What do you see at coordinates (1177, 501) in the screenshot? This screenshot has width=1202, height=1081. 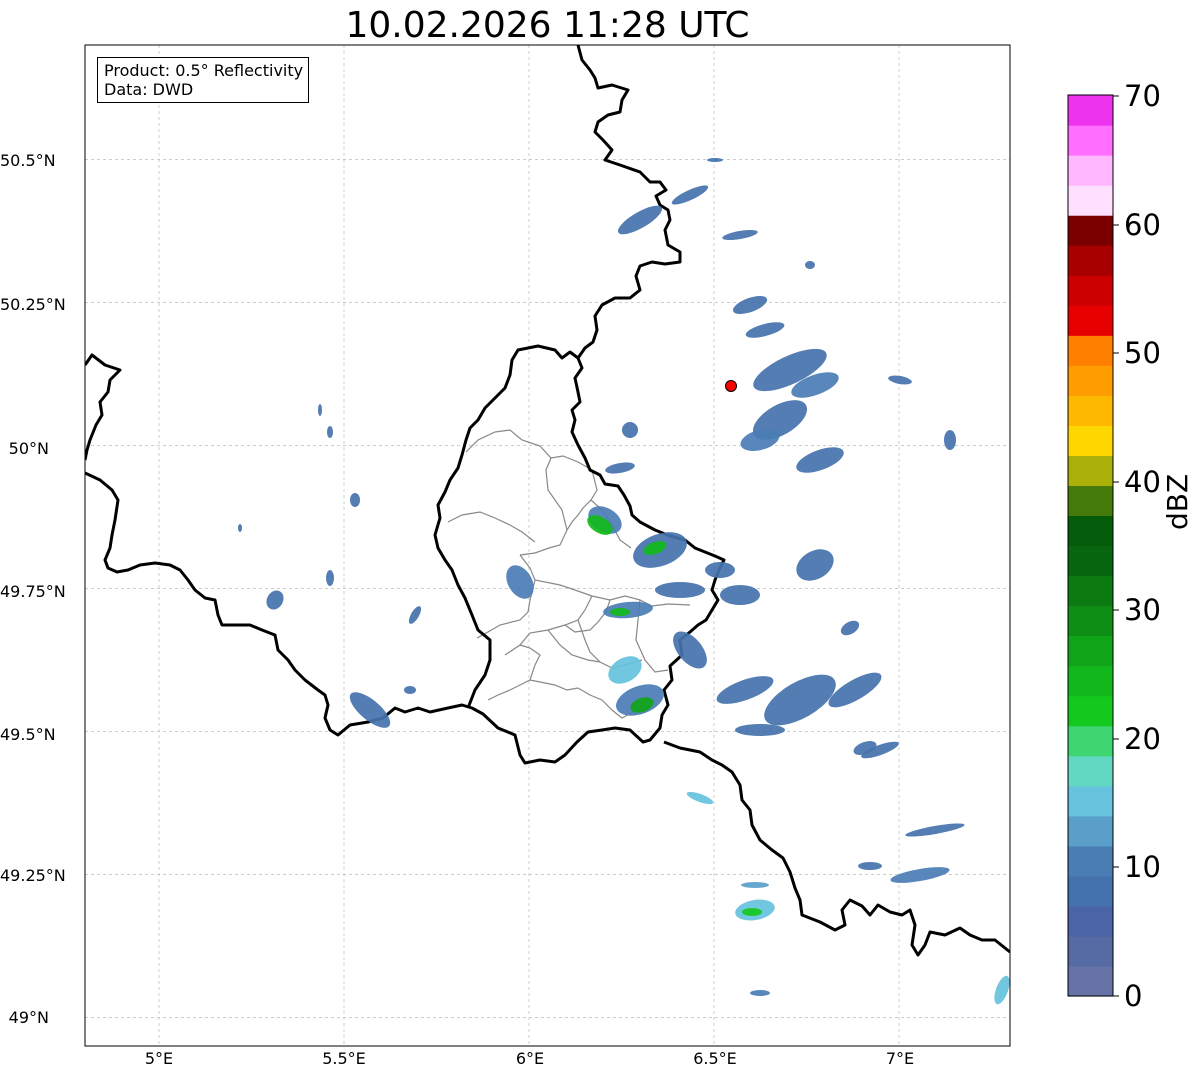 I see `colorbar-title: dBZ` at bounding box center [1177, 501].